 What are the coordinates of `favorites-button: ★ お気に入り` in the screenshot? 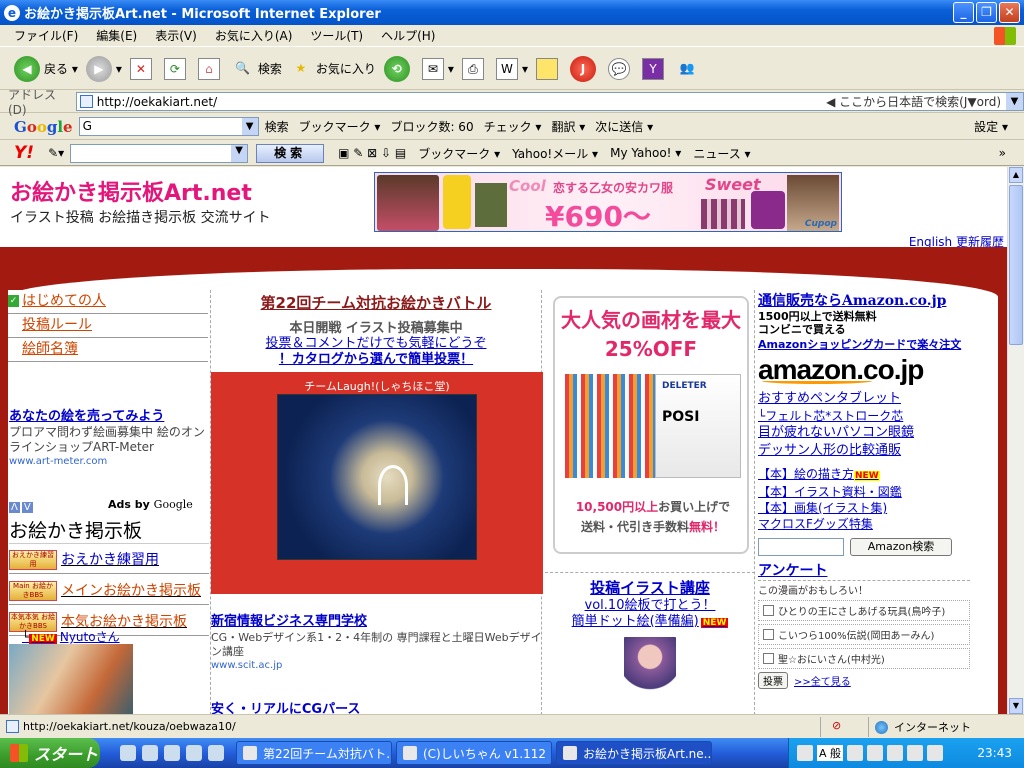 It's located at (333, 69).